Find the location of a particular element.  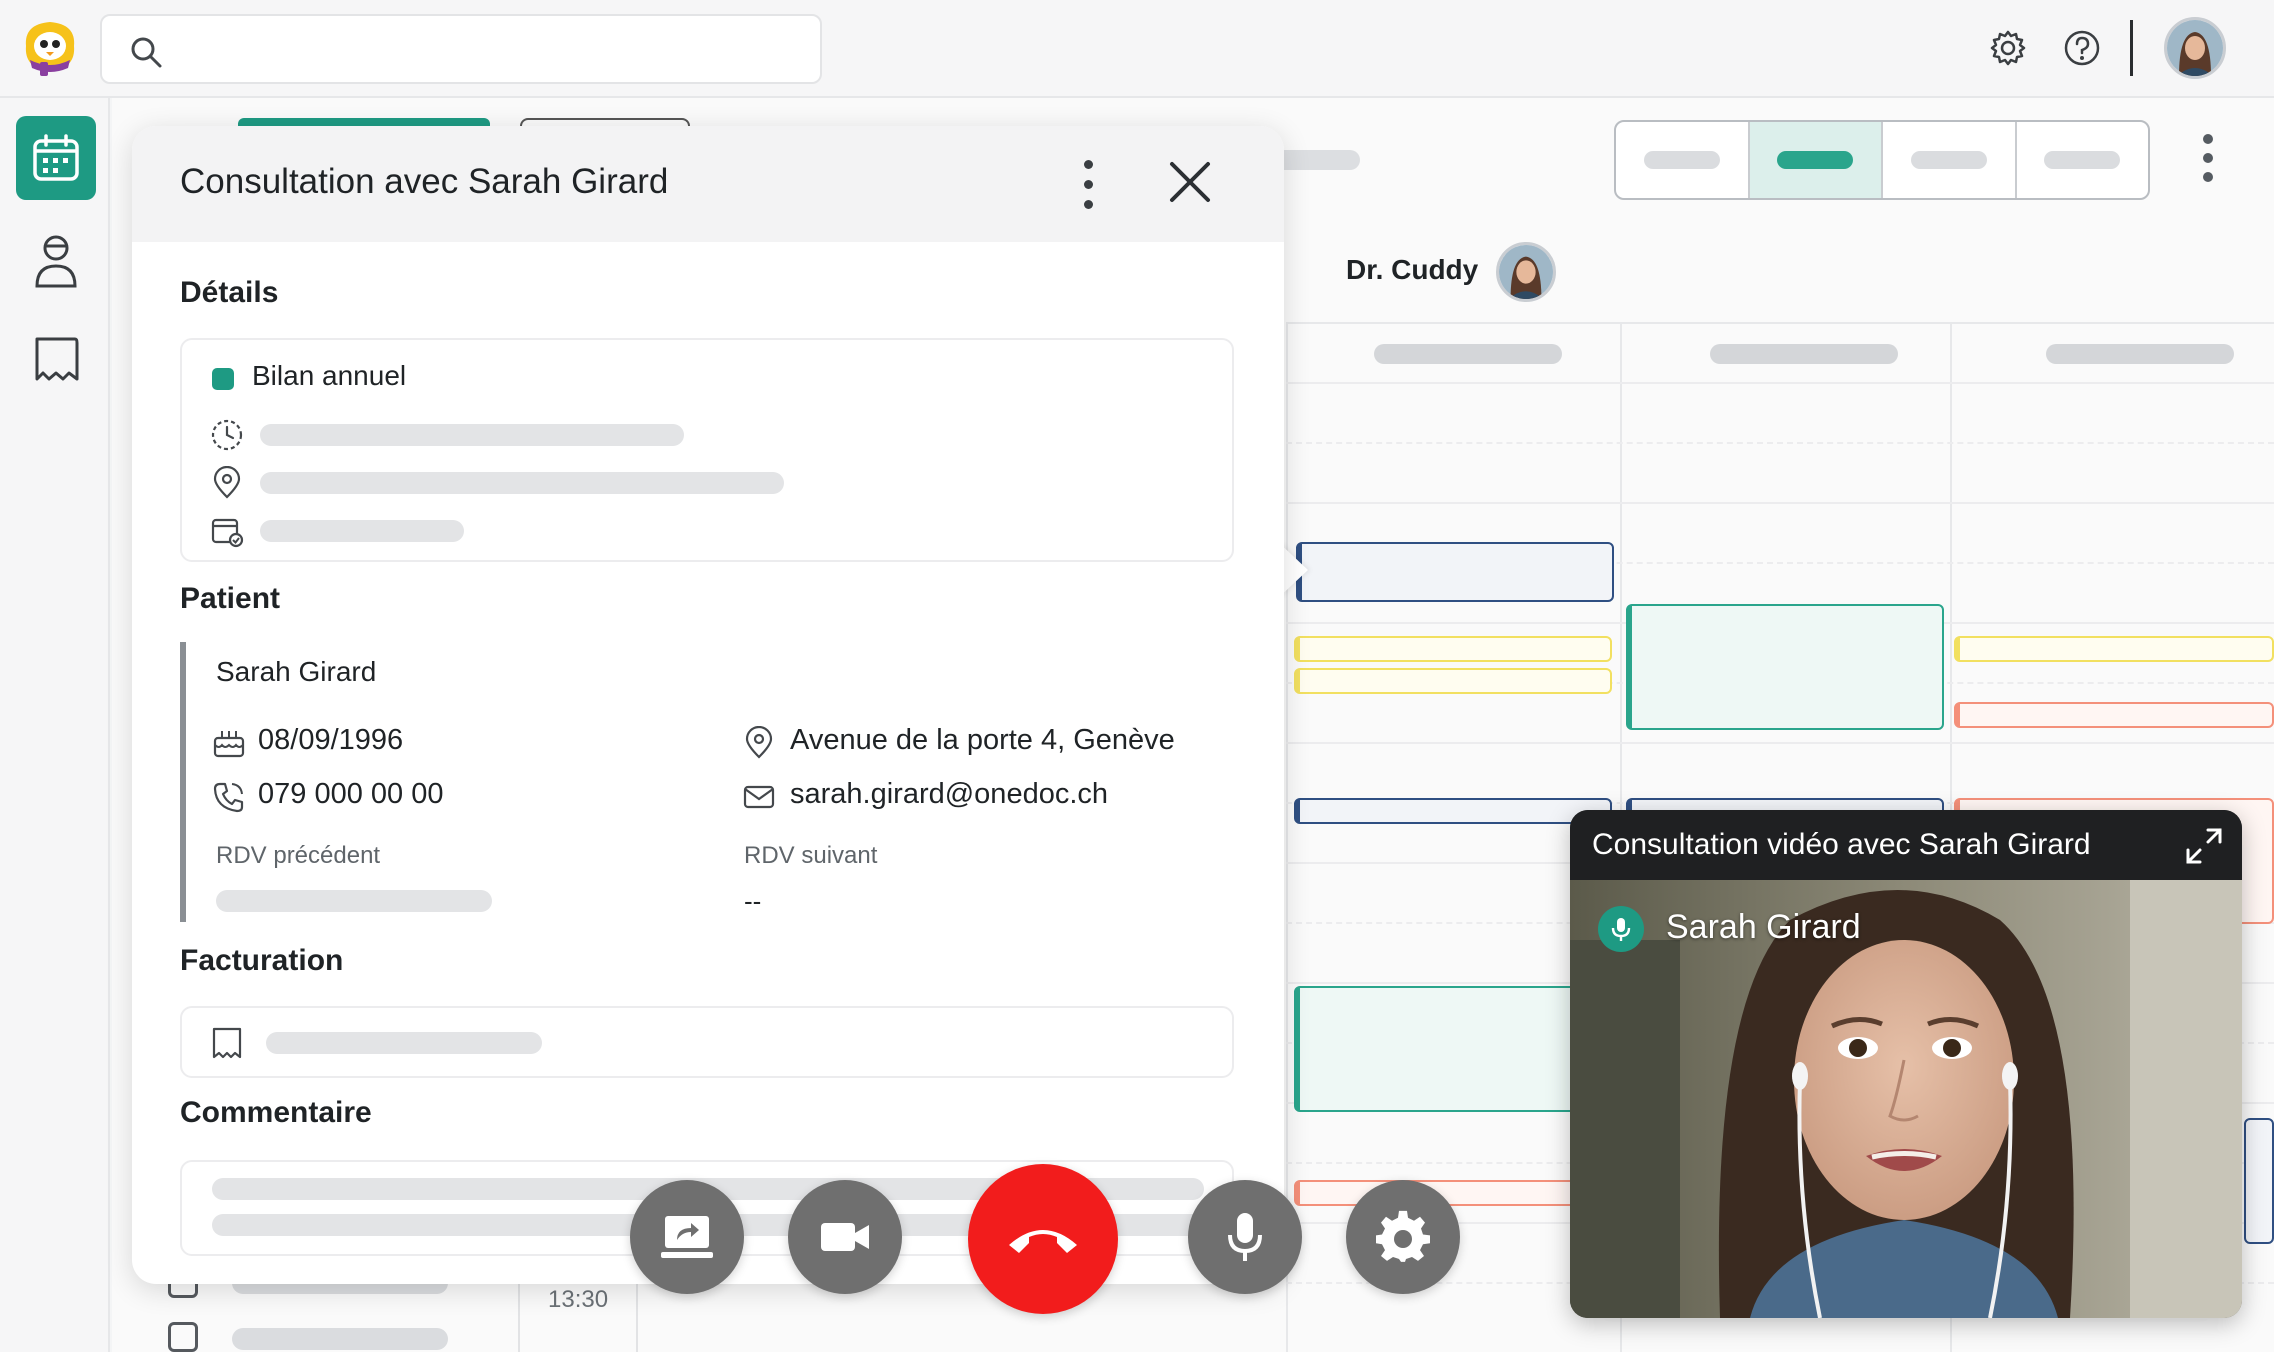

type-color-dot is located at coordinates (223, 379).